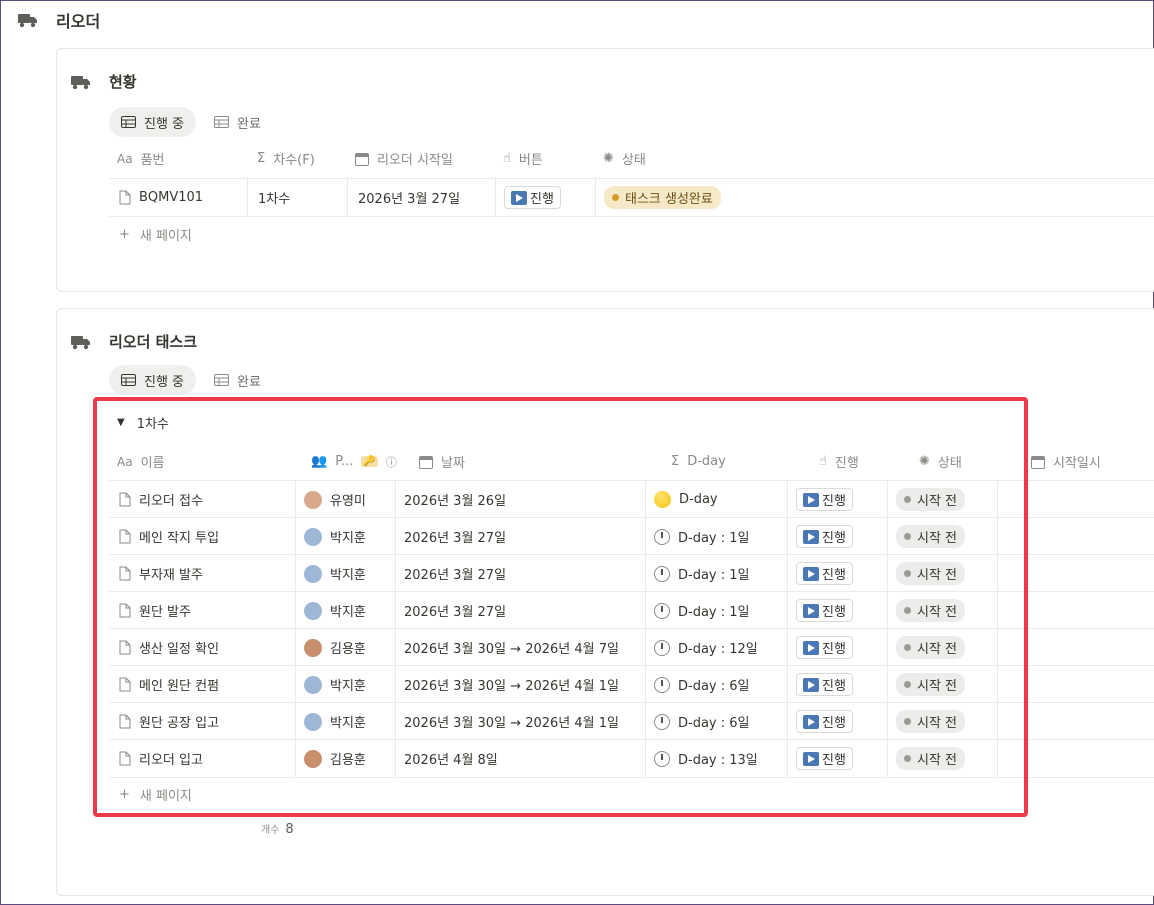 The height and width of the screenshot is (905, 1154). I want to click on status-card-title: 현황, so click(123, 82).